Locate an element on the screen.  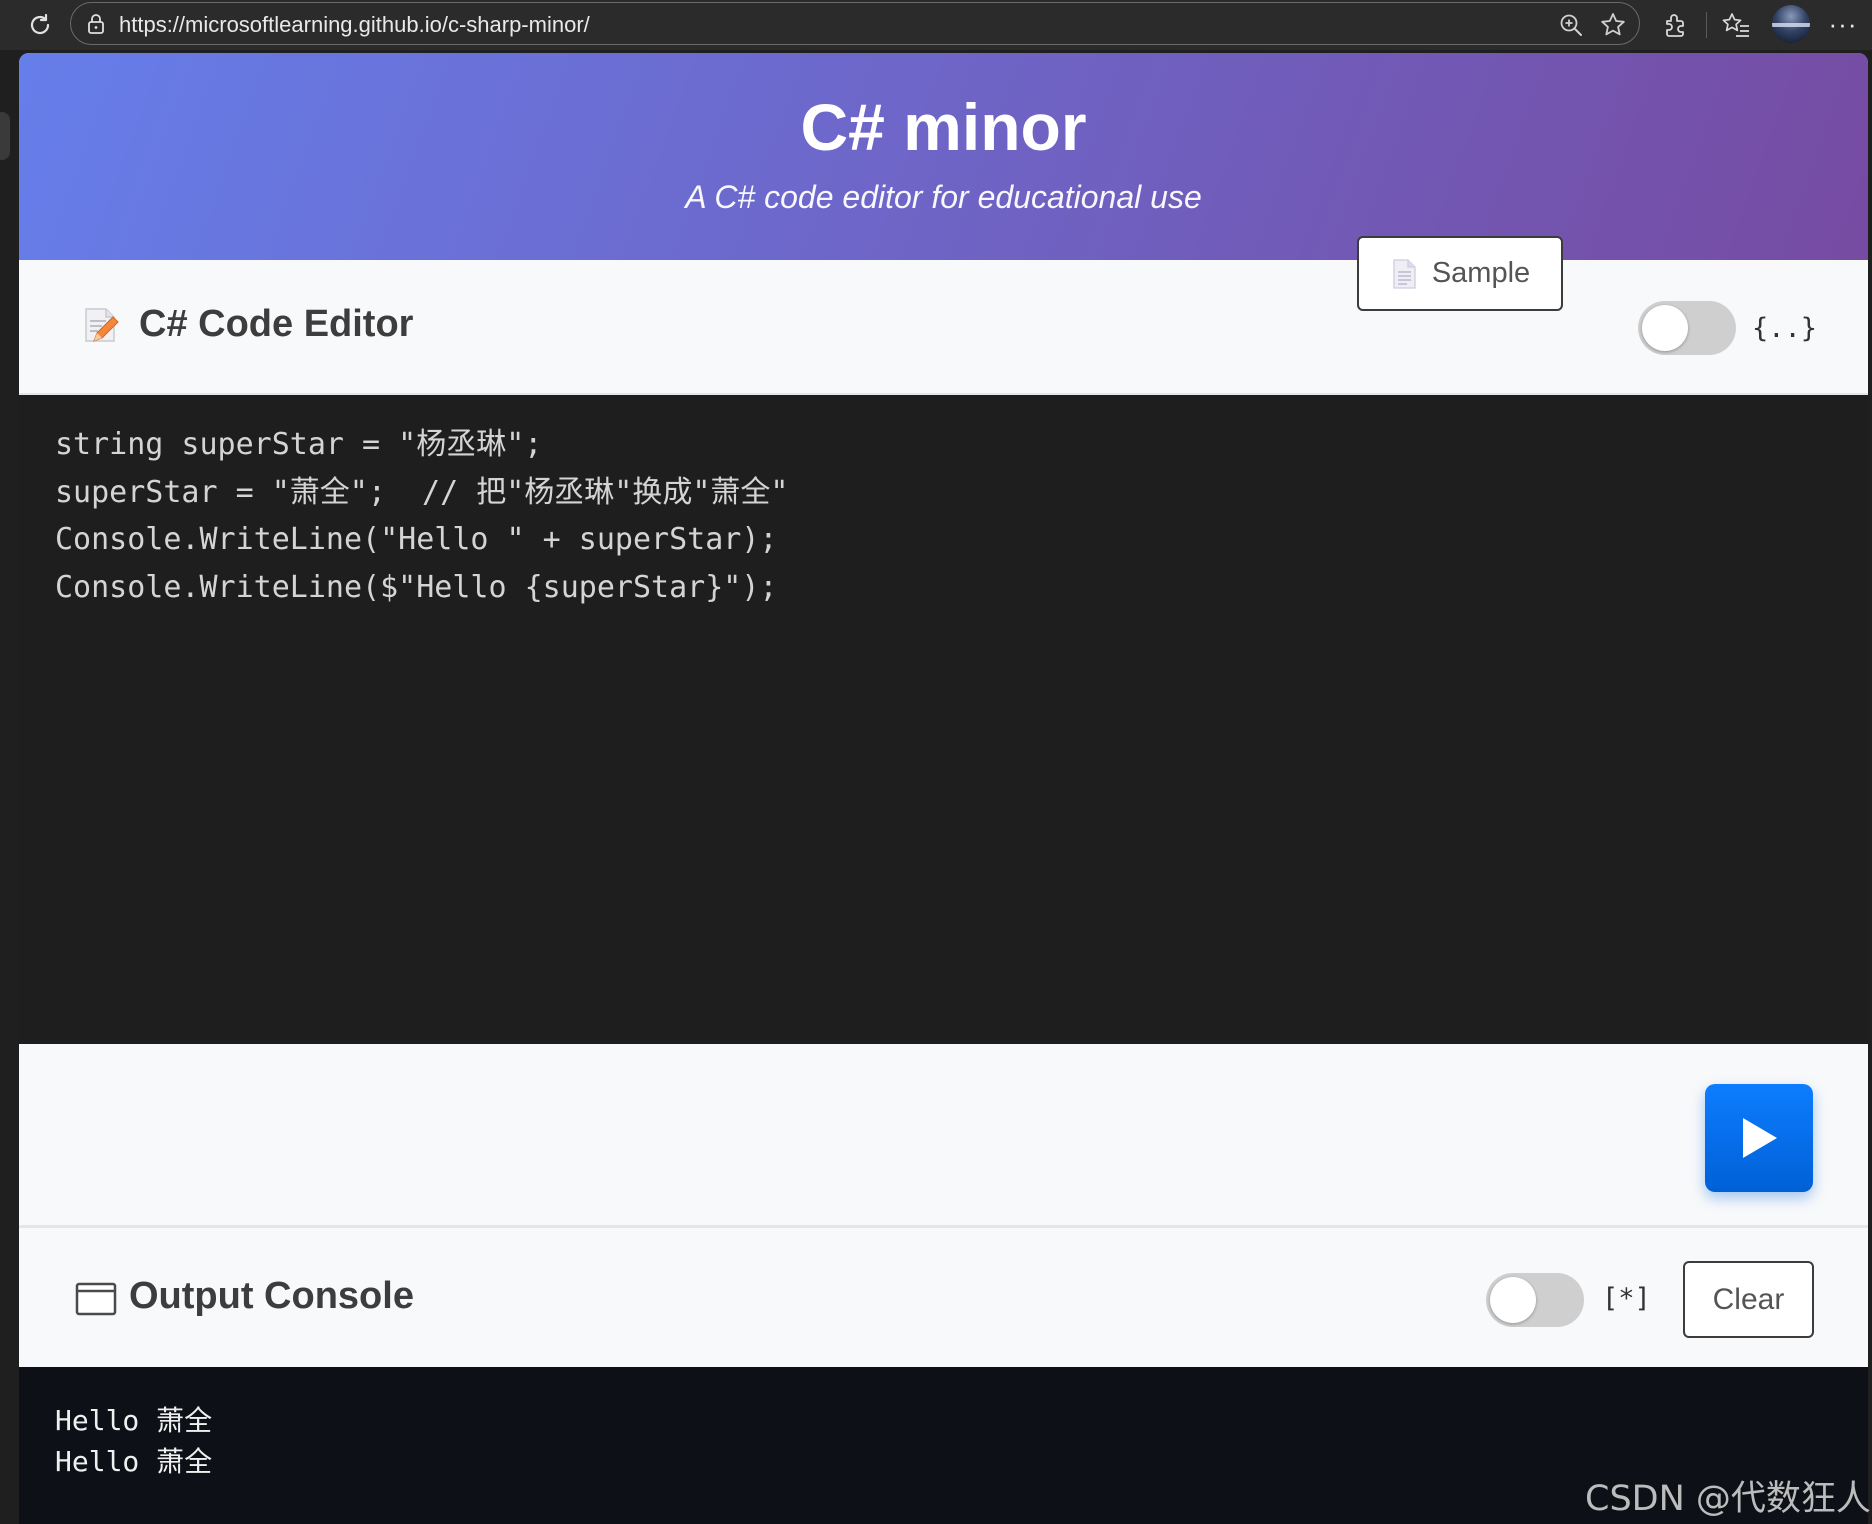
sample-button-label: Sample is located at coordinates (1481, 273).